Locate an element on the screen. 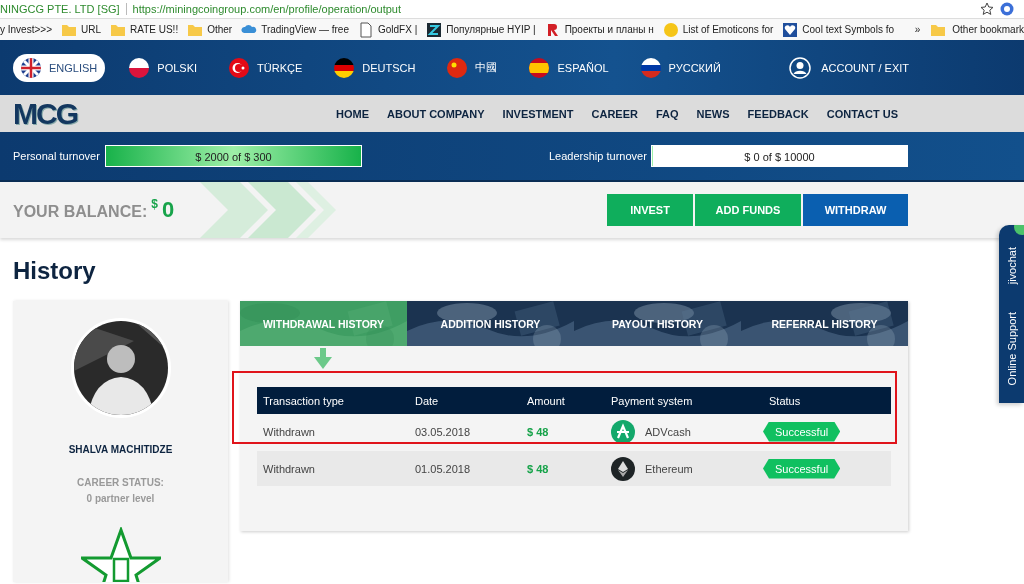 This screenshot has height=584, width=1024. star-icon is located at coordinates (987, 9).